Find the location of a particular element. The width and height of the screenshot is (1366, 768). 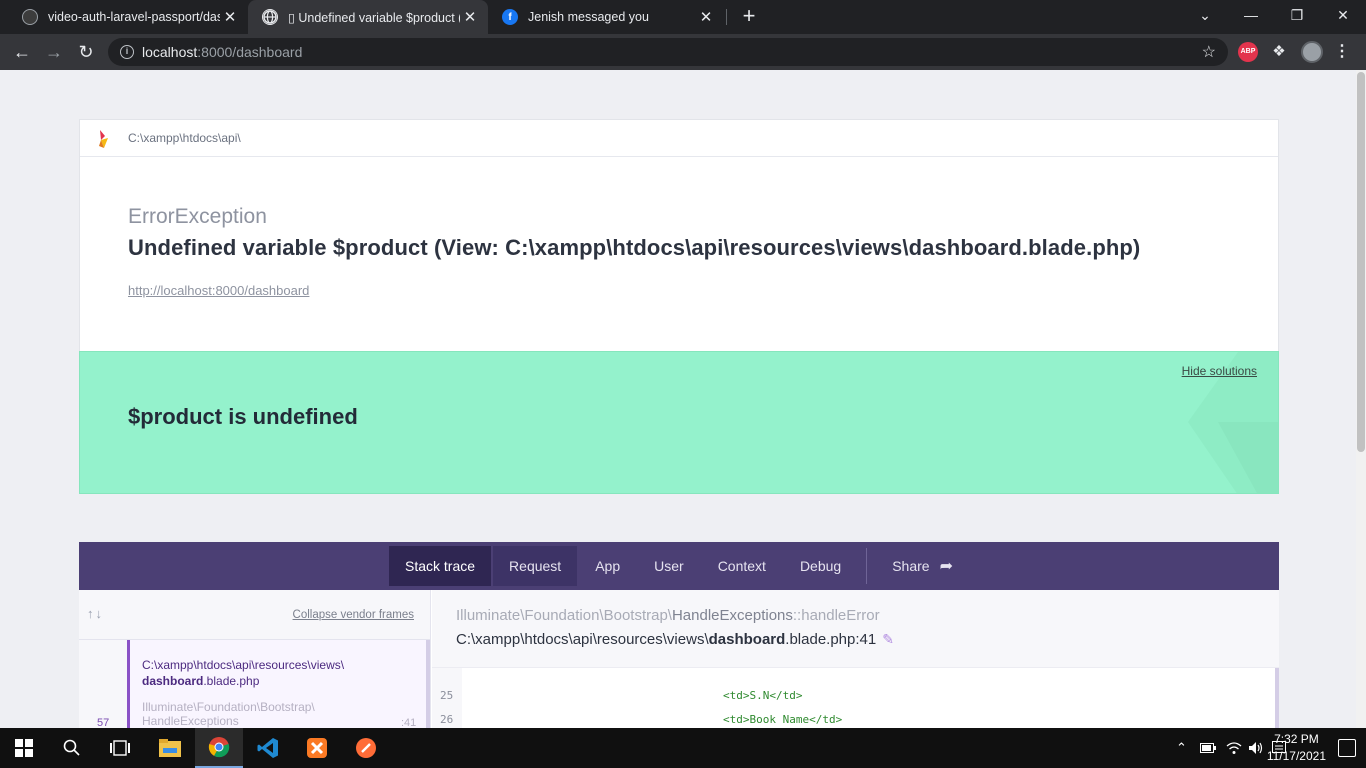

browser-tab-title: video-auth-laravel-passport/dash is located at coordinates (134, 17).